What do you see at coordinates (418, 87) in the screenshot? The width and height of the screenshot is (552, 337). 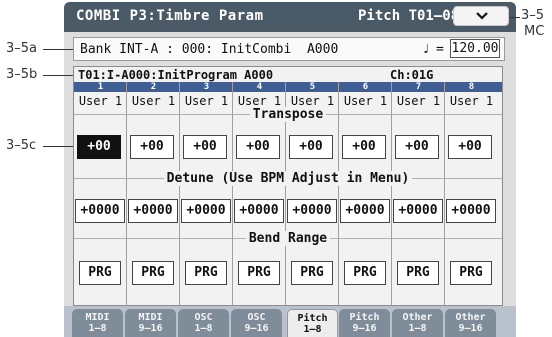 I see `timbre-number: 7` at bounding box center [418, 87].